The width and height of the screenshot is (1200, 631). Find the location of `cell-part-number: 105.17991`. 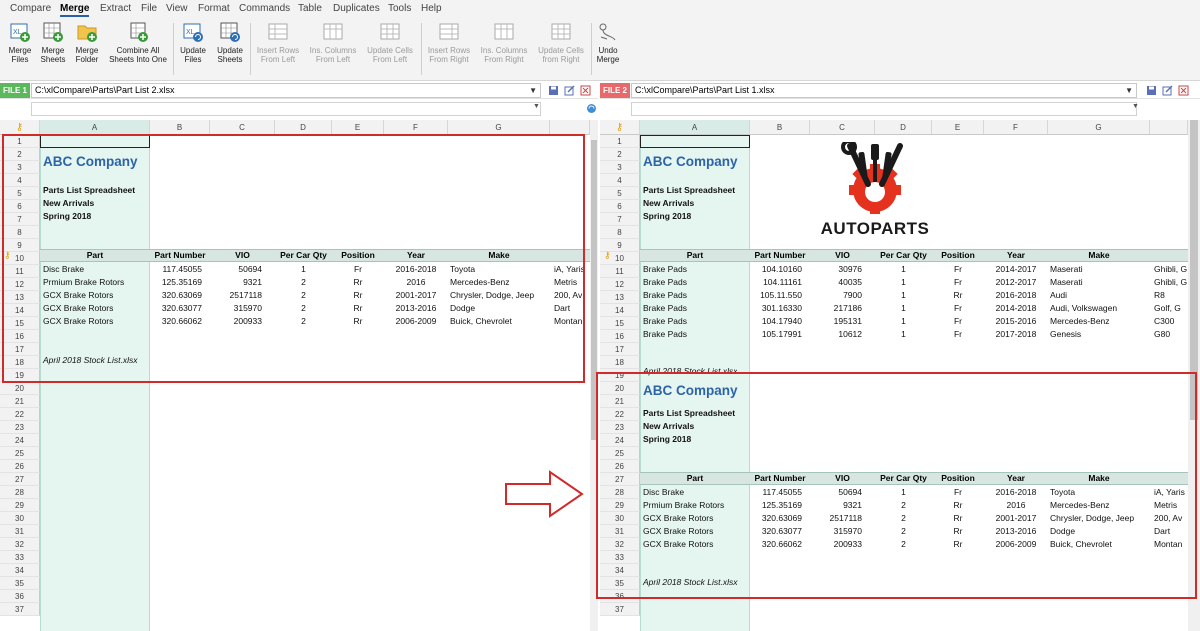

cell-part-number: 105.17991 is located at coordinates (776, 334).